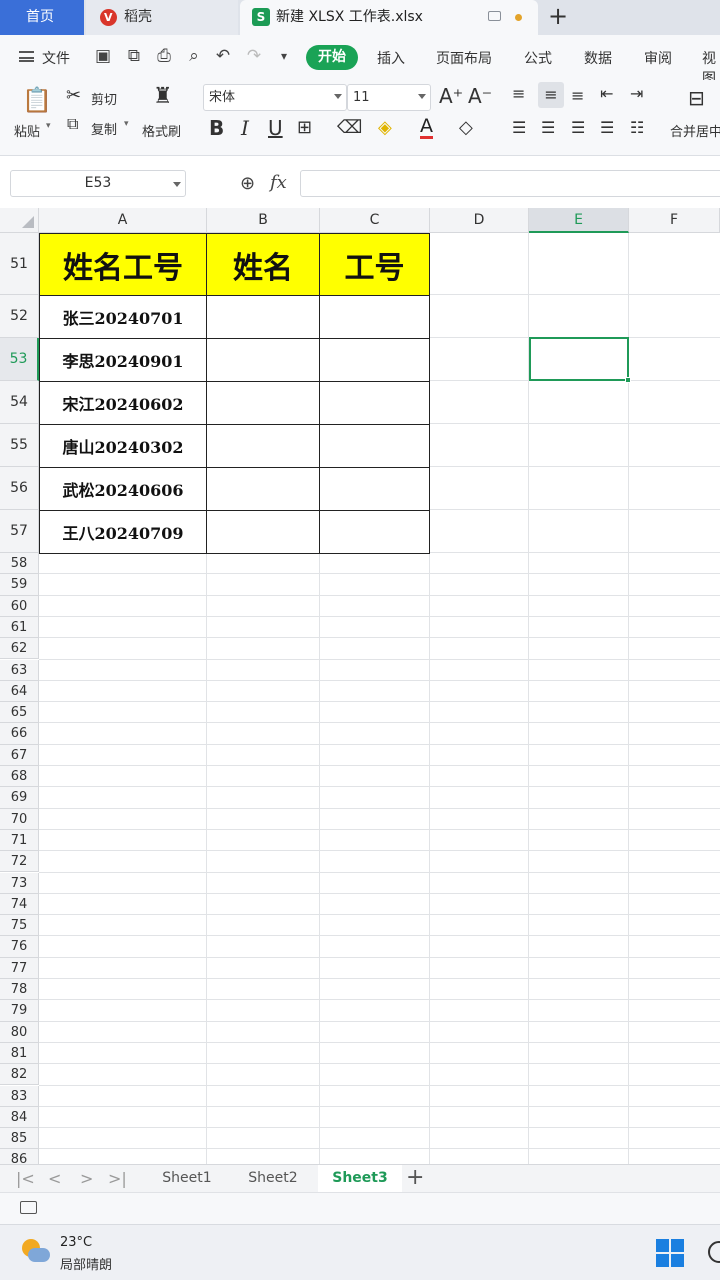 The height and width of the screenshot is (1280, 720). I want to click on row-header-64: 64, so click(19, 691).